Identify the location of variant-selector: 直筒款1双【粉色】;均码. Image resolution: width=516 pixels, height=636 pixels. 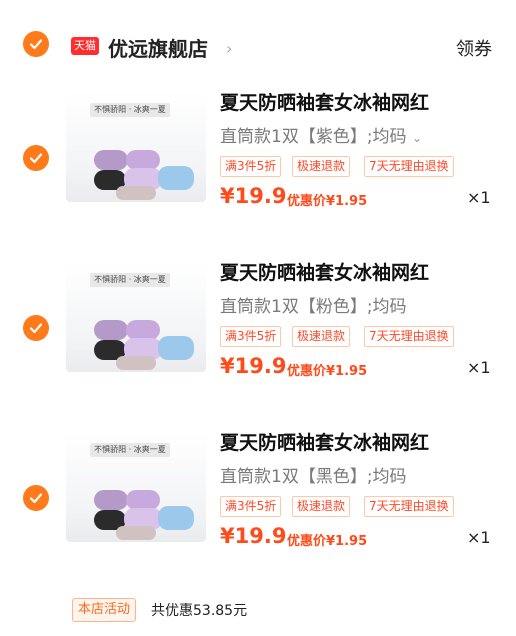
(313, 304).